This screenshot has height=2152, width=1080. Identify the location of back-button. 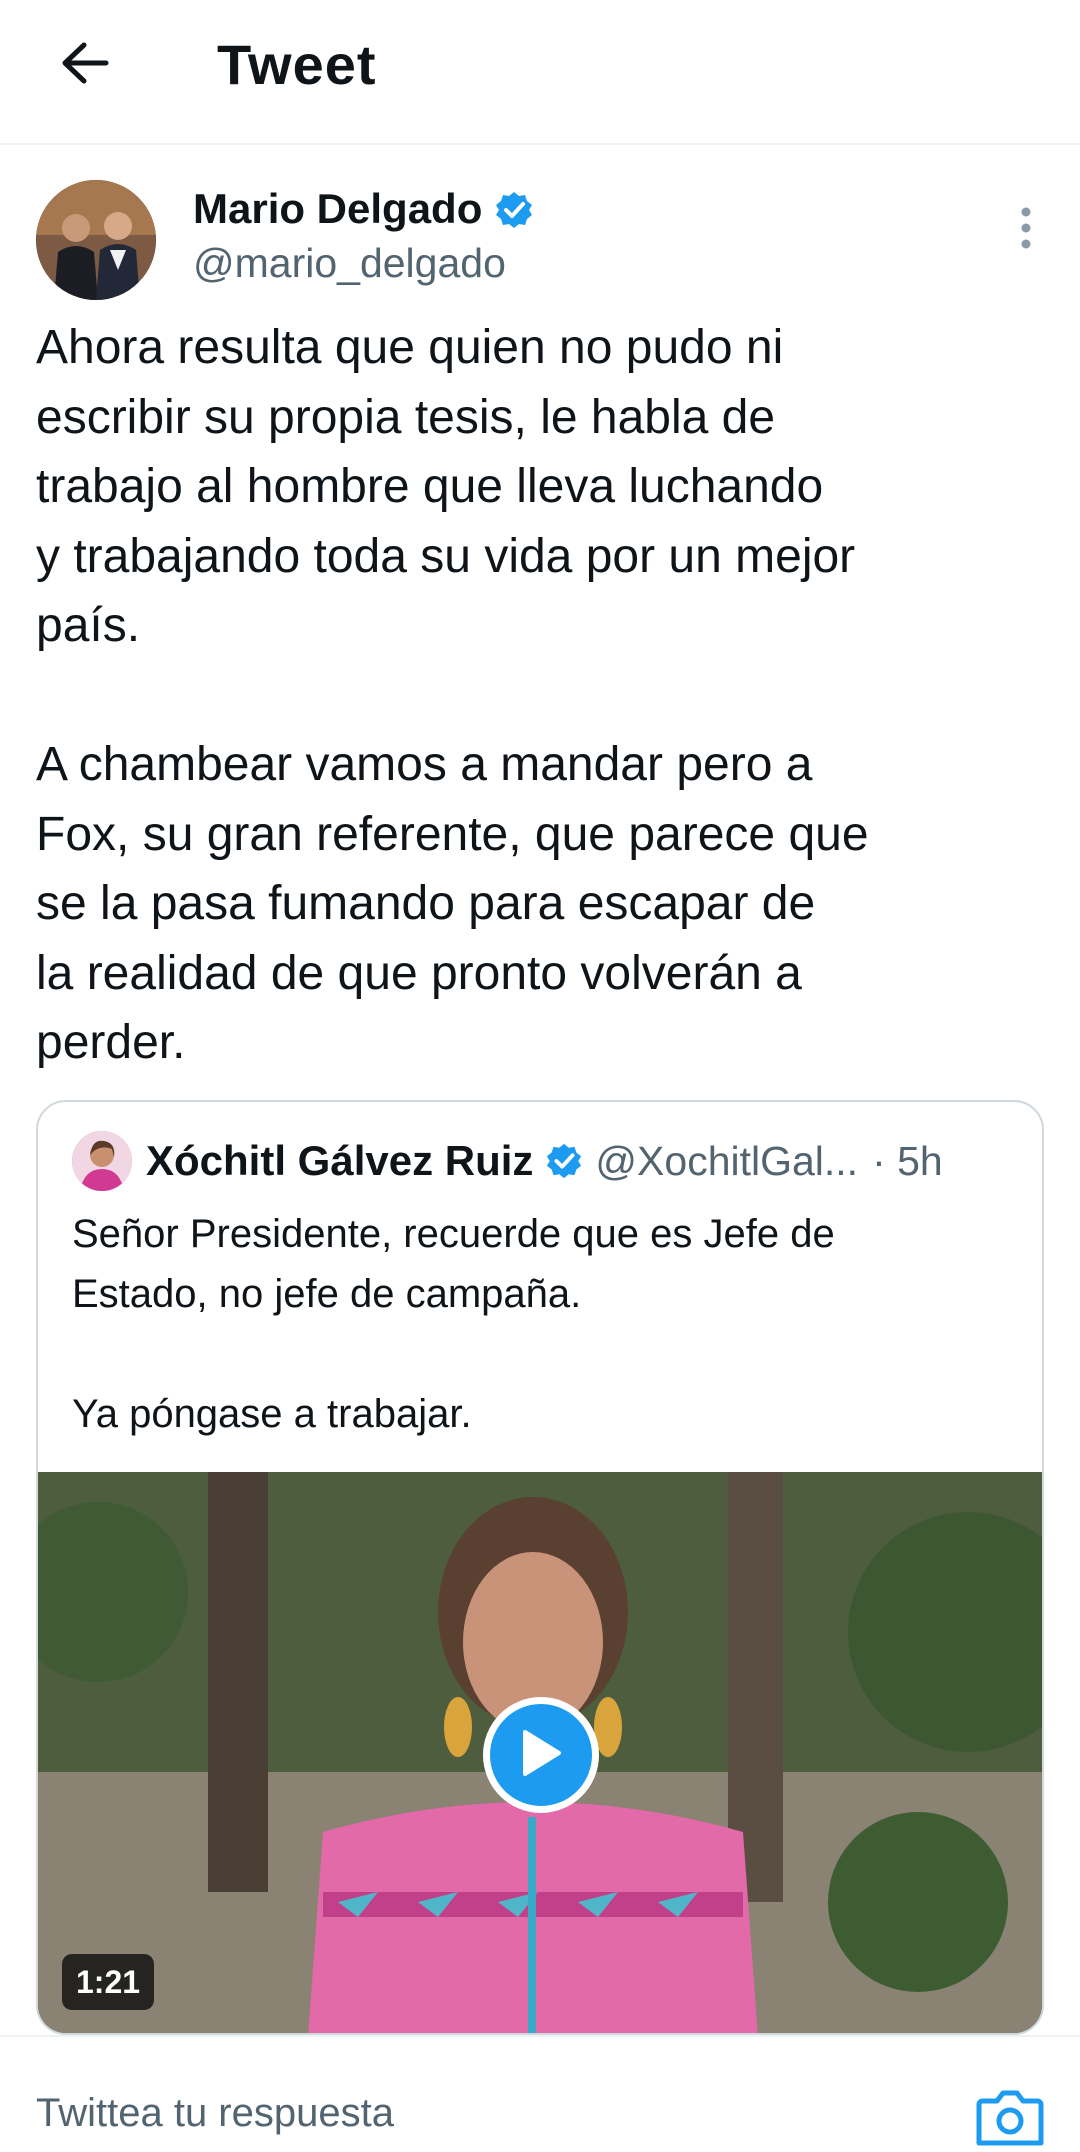
(85, 65).